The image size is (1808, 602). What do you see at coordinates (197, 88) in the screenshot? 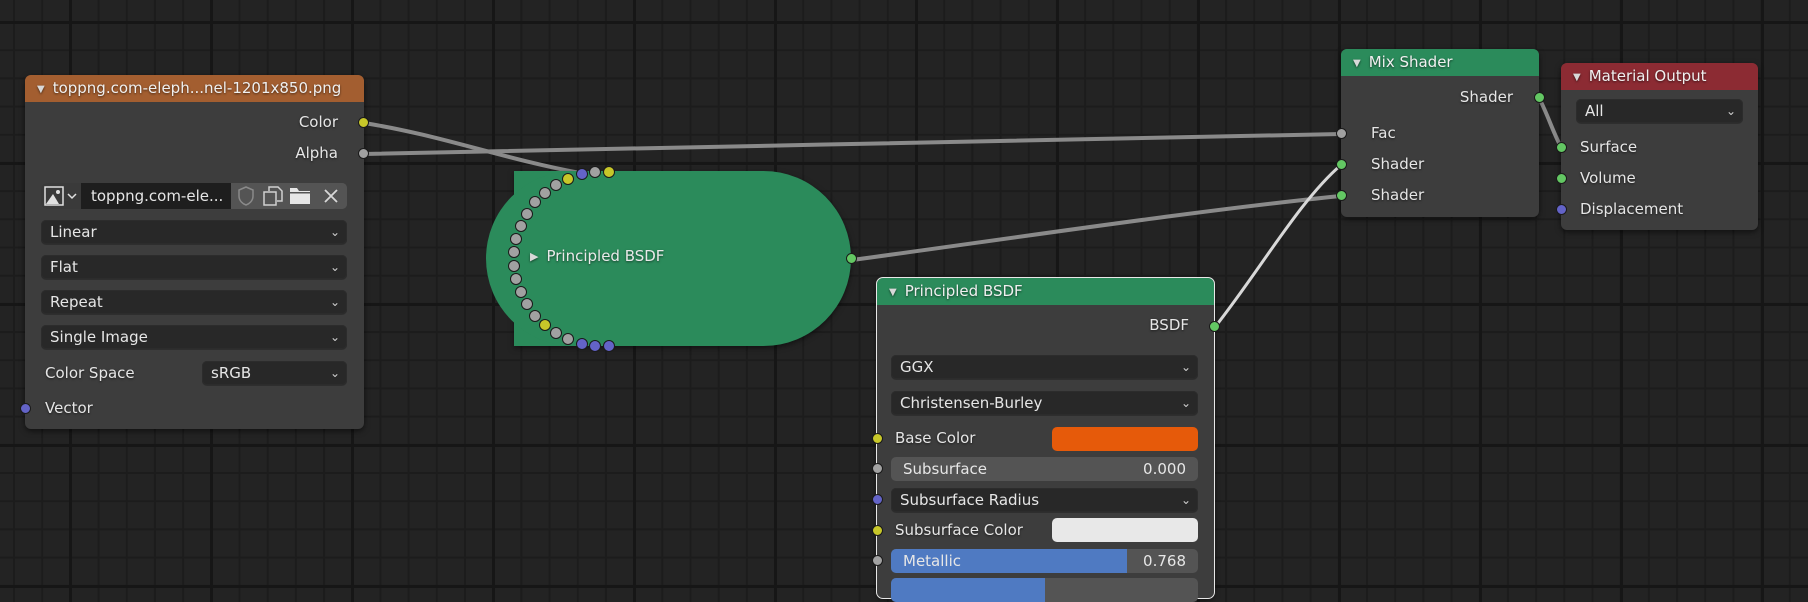
I see `node-title: toppng.com-eleph...nel-1201x850.png` at bounding box center [197, 88].